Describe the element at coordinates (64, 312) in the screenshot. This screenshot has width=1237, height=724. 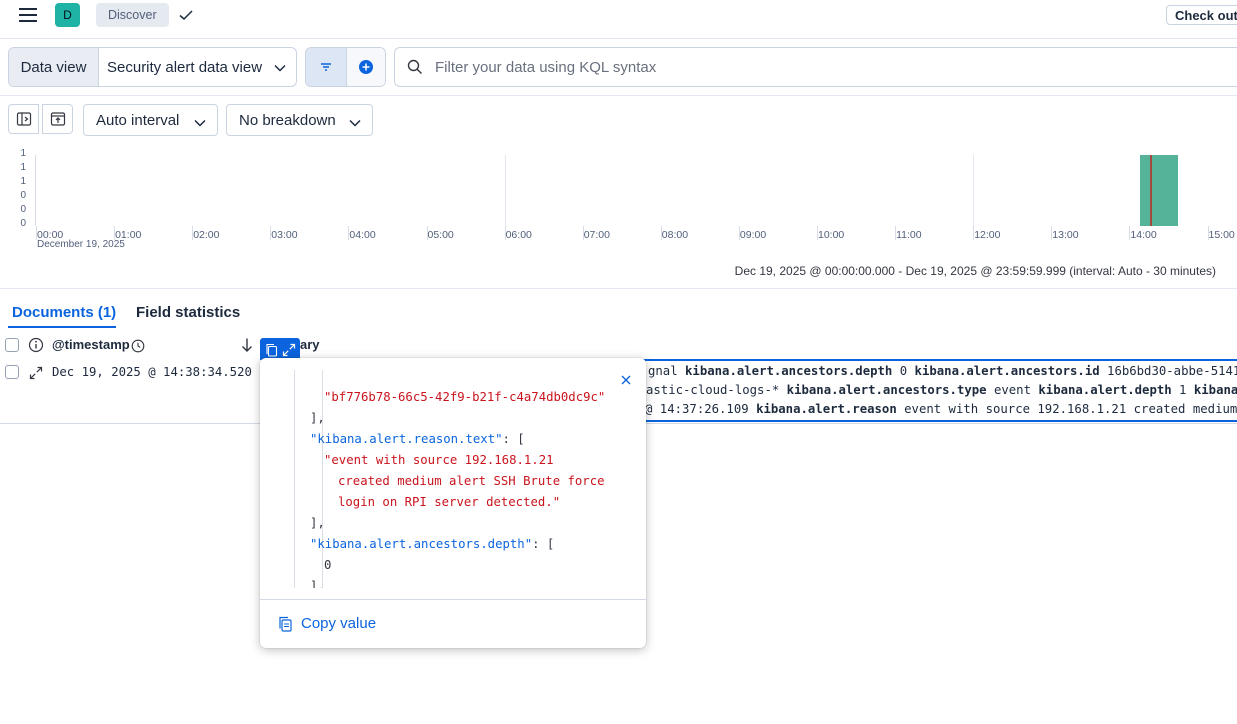
I see `tab-documents: Documents (1)` at that location.